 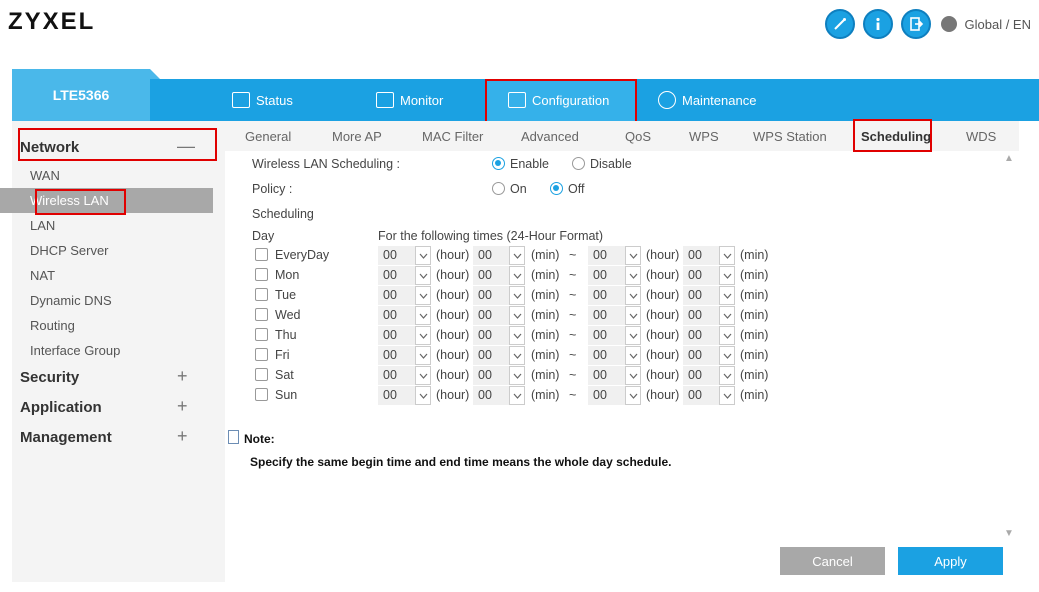 What do you see at coordinates (409, 100) in the screenshot?
I see `nav-monitor: Monitor` at bounding box center [409, 100].